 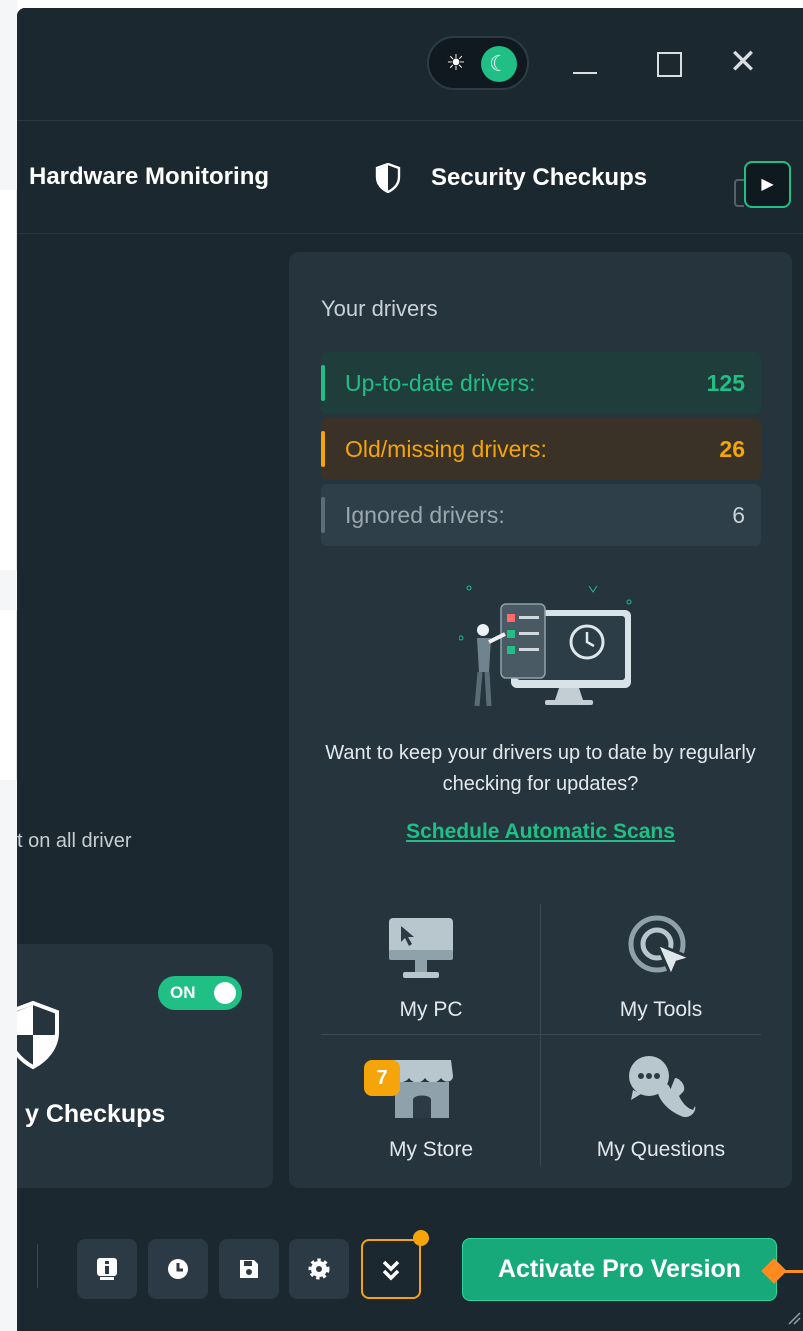 What do you see at coordinates (541, 515) in the screenshot?
I see `ignored-drivers-row: Ignored drivers: 6` at bounding box center [541, 515].